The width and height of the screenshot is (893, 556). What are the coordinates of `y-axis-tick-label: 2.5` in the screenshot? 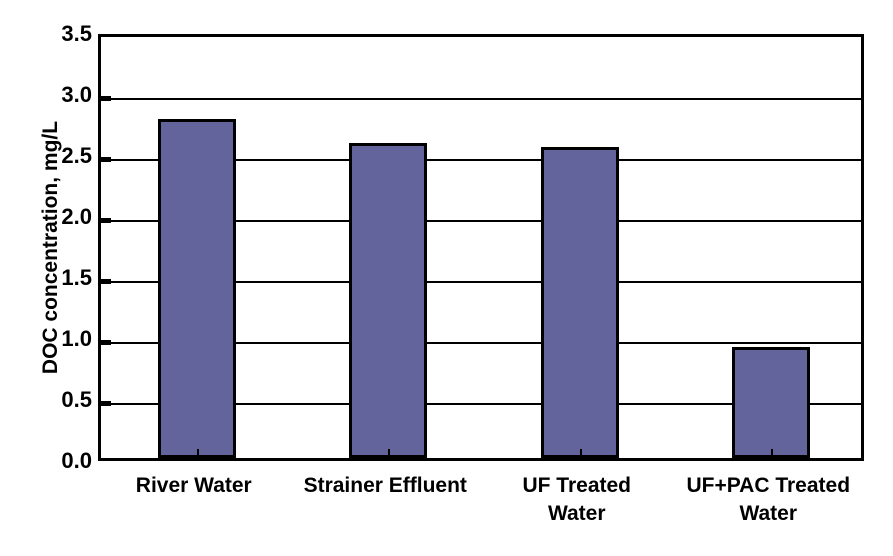 It's located at (76, 155).